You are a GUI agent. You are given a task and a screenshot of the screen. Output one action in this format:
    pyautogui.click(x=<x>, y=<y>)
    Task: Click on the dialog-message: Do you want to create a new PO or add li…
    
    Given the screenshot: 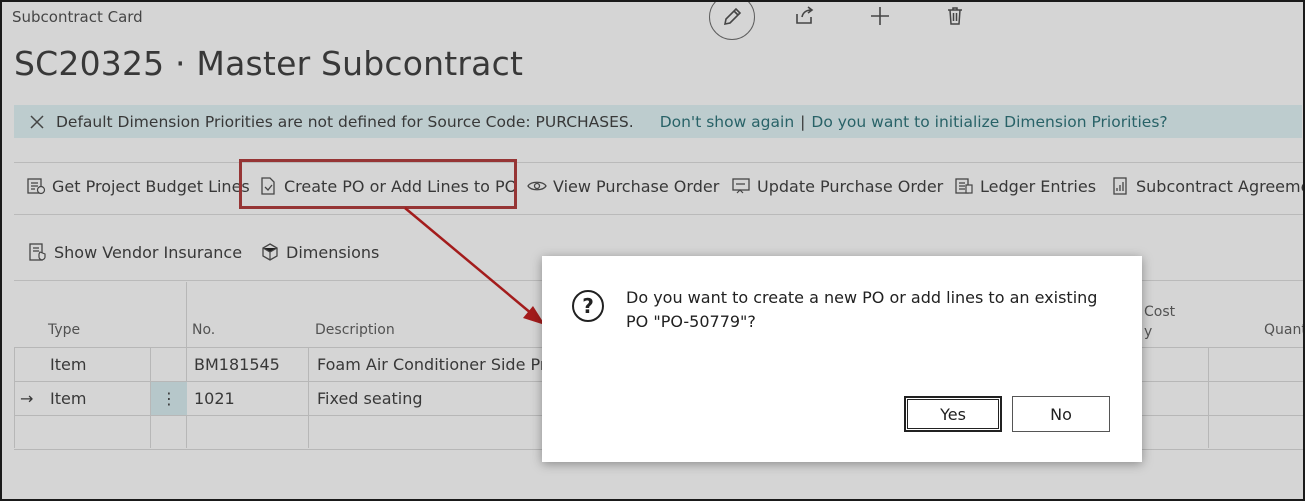 What is the action you would take?
    pyautogui.click(x=862, y=309)
    